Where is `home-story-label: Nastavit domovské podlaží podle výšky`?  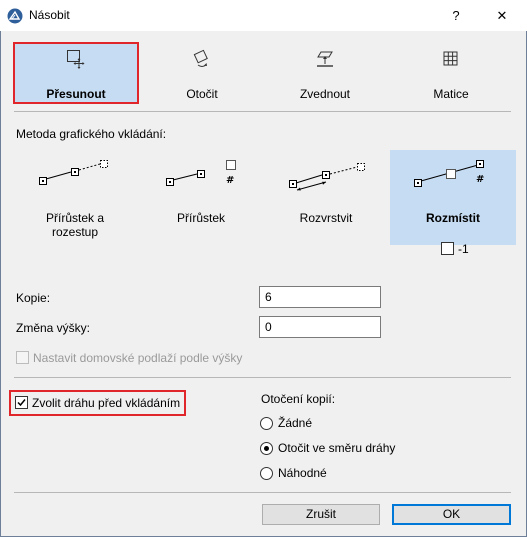
home-story-label: Nastavit domovské podlaží podle výšky is located at coordinates (138, 358).